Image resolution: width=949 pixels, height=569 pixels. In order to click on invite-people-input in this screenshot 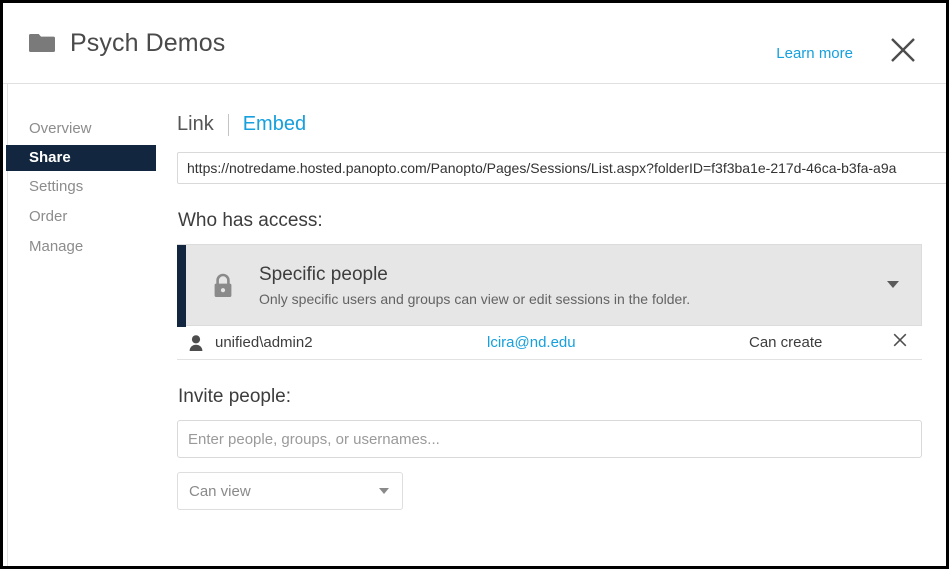, I will do `click(549, 439)`.